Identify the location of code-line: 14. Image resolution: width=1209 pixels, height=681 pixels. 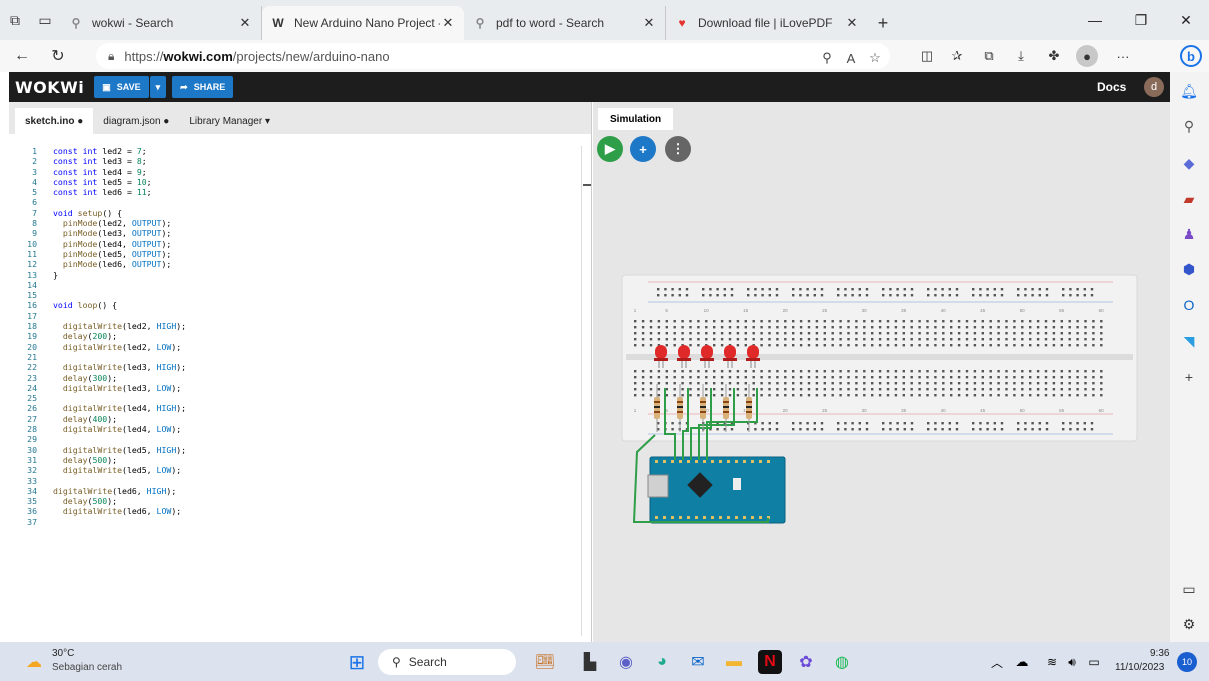
(300, 285).